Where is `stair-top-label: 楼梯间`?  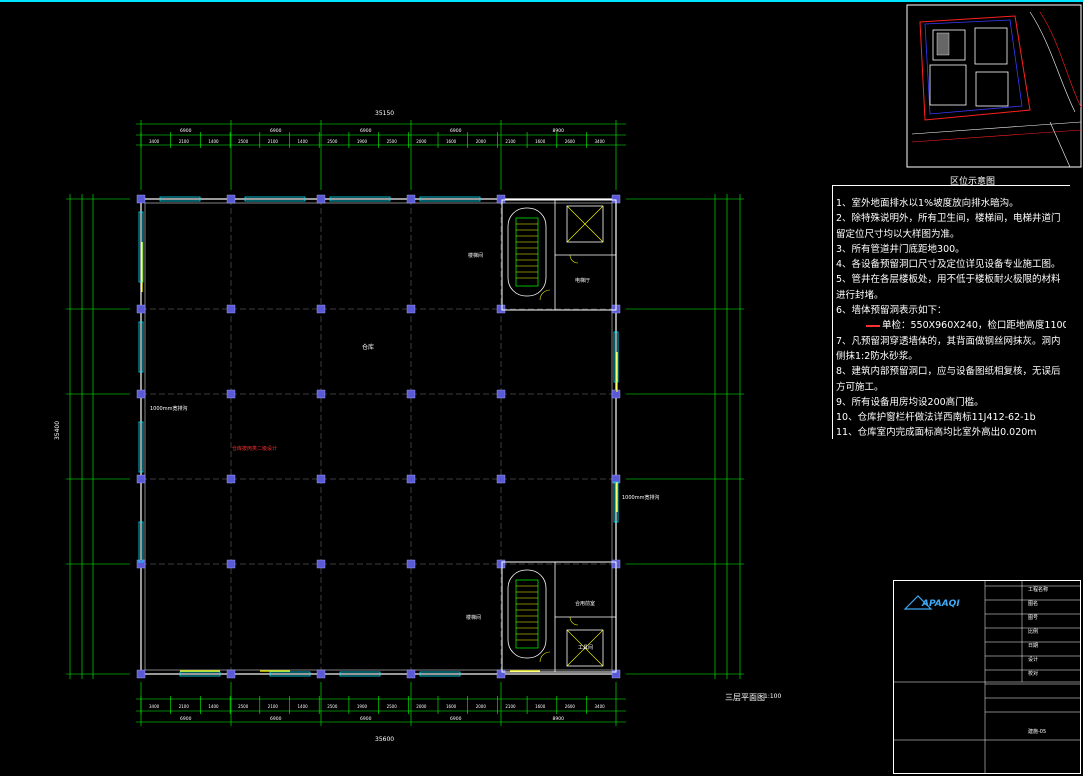 stair-top-label: 楼梯间 is located at coordinates (476, 256).